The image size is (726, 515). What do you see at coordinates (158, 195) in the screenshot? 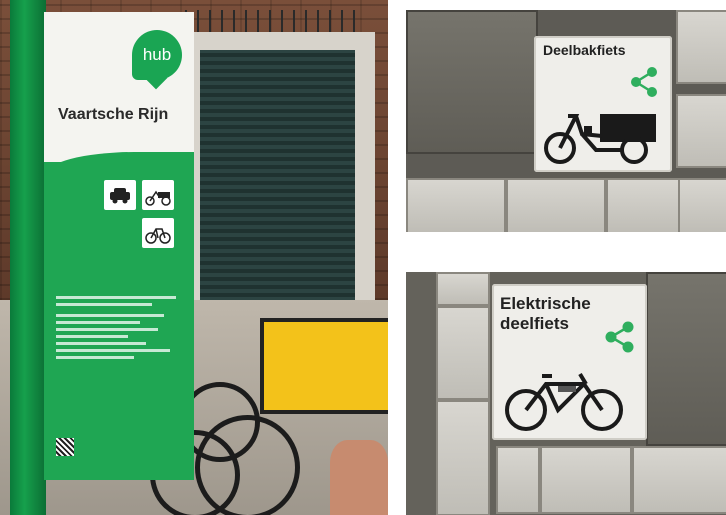
I see `bakfiets-pictogram` at bounding box center [158, 195].